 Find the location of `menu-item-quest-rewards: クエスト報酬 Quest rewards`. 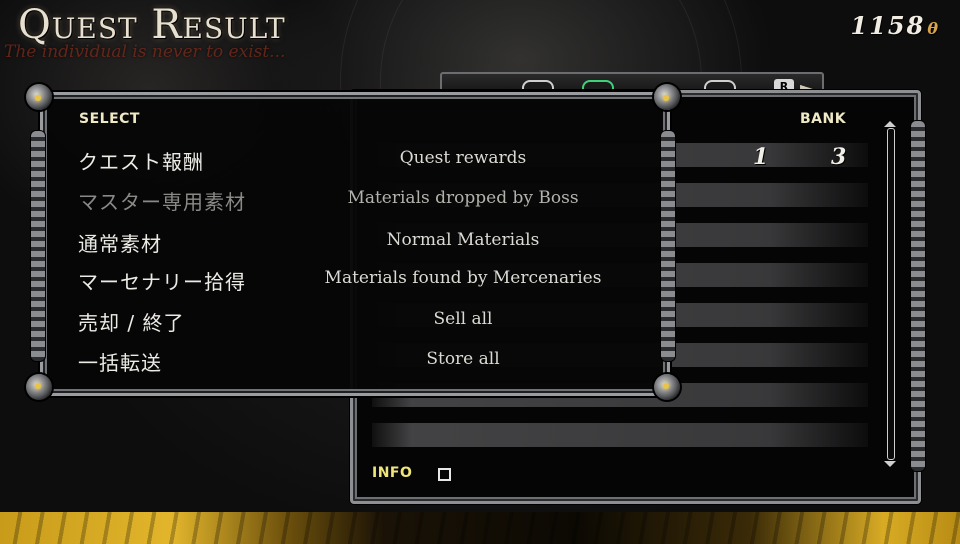

menu-item-quest-rewards: クエスト報酬 Quest rewards is located at coordinates (358, 163).